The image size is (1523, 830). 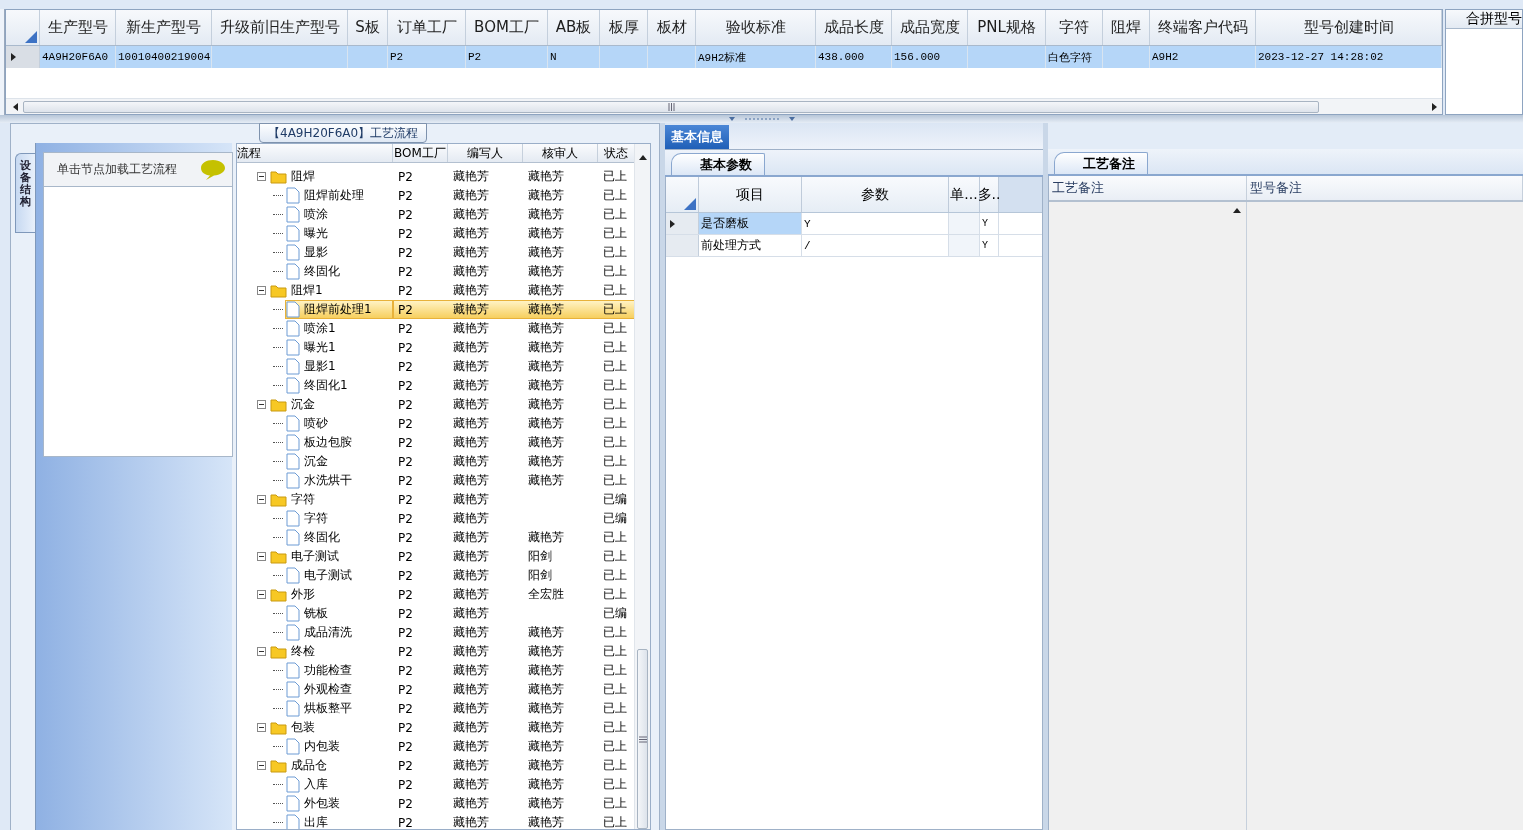 I want to click on tree-node: 出库, so click(x=339, y=821).